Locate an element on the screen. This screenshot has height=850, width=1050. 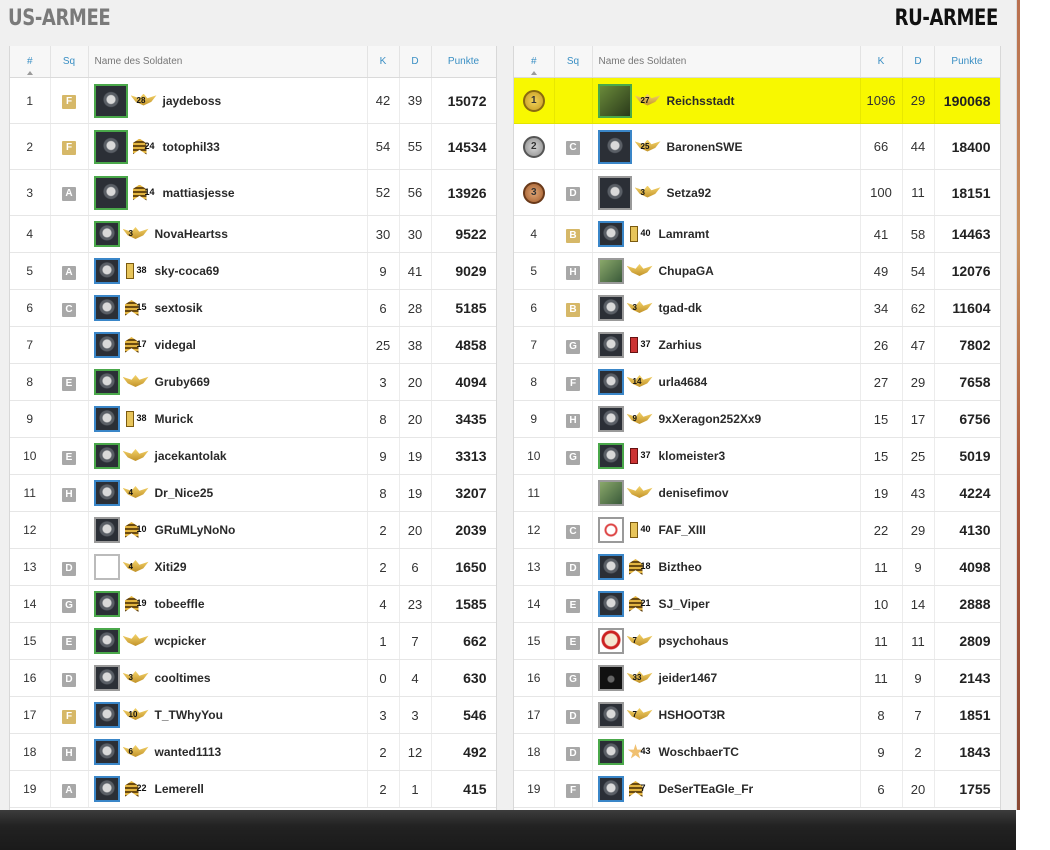
col-deaths-header: D is located at coordinates (415, 62).